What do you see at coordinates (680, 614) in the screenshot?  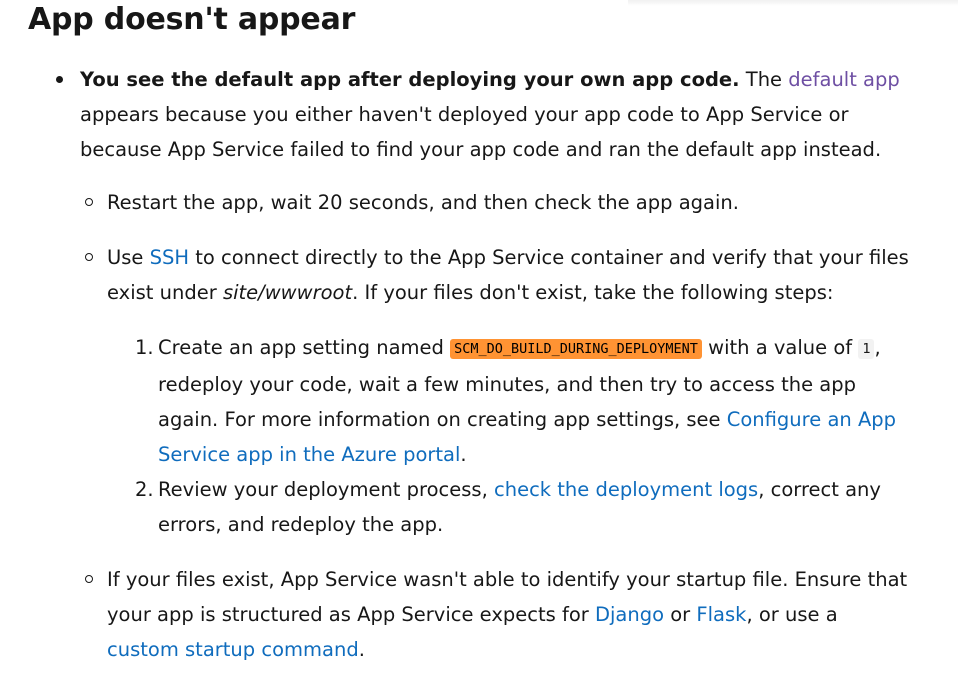 I see `startup-text-2: or` at bounding box center [680, 614].